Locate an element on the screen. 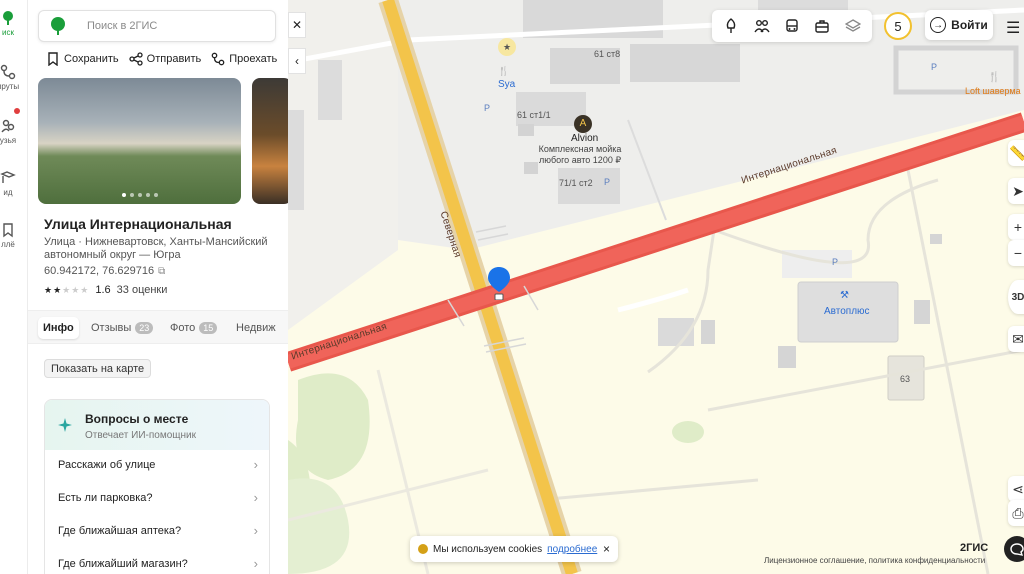 The width and height of the screenshot is (1024, 574). photo-gallery is located at coordinates (163, 141).